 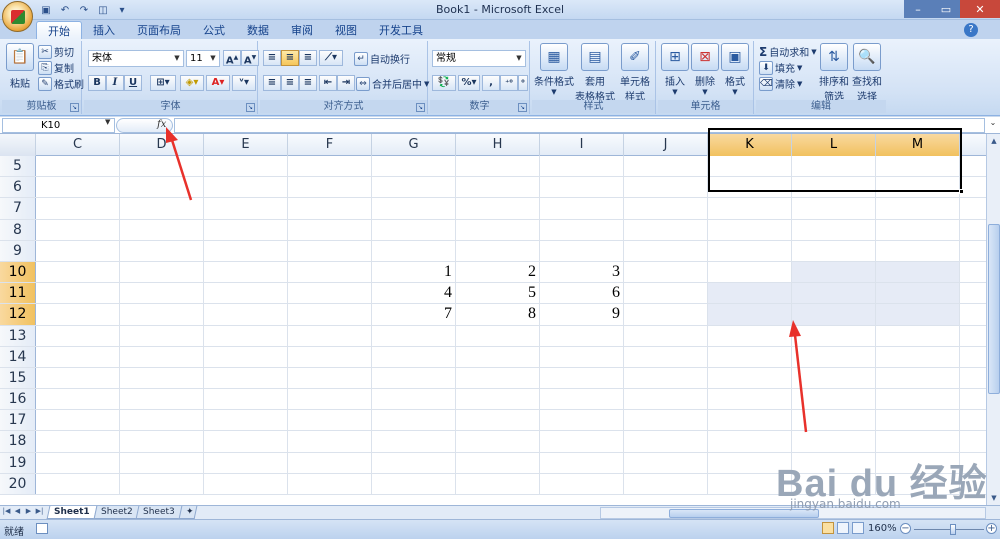 What do you see at coordinates (675, 69) in the screenshot?
I see `insert-cells-button: ⊞ 插入 ▼` at bounding box center [675, 69].